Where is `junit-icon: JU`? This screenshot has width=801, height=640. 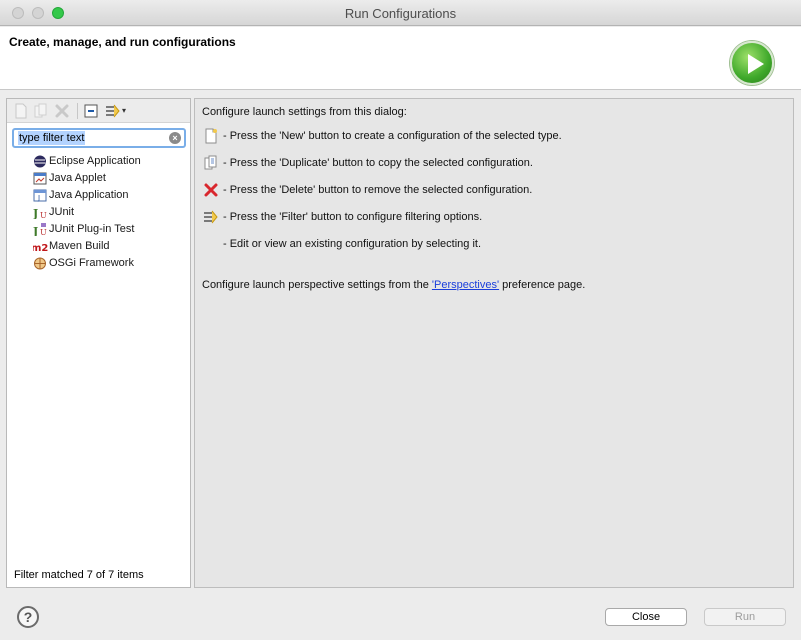
junit-icon: JU is located at coordinates (39, 213).